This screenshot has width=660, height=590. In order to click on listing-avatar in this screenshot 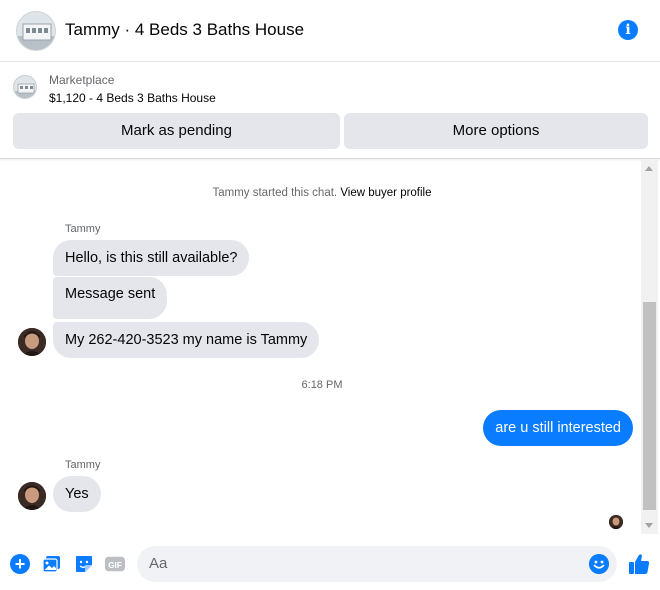, I will do `click(36, 31)`.